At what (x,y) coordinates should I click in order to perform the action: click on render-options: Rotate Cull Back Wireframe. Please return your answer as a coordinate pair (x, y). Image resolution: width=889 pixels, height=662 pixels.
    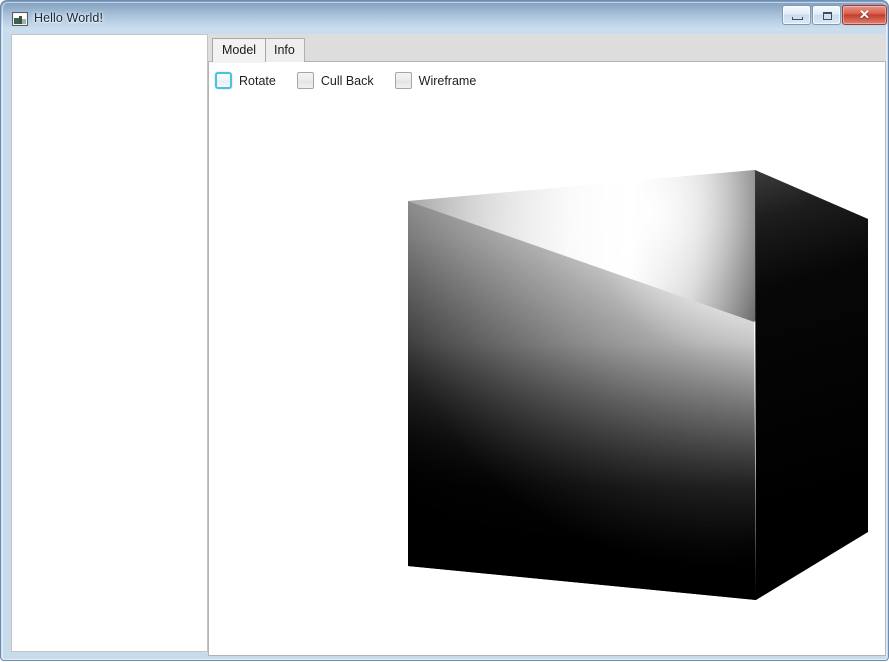
    Looking at the image, I should click on (356, 80).